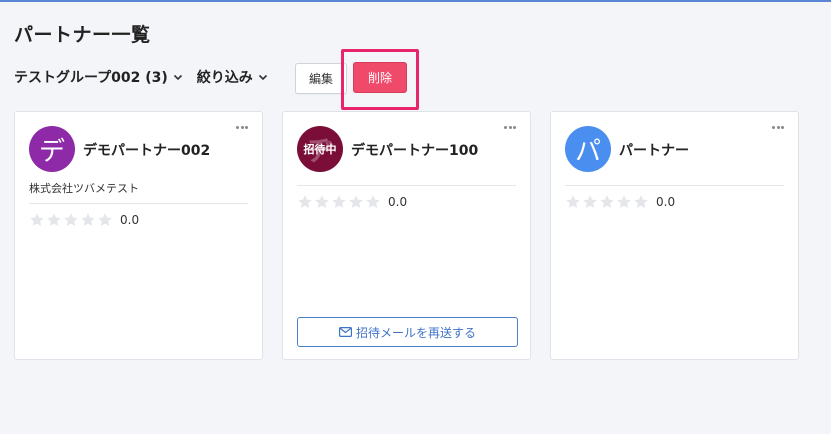 Image resolution: width=831 pixels, height=434 pixels. Describe the element at coordinates (415, 1) in the screenshot. I see `top-accent-line` at that location.